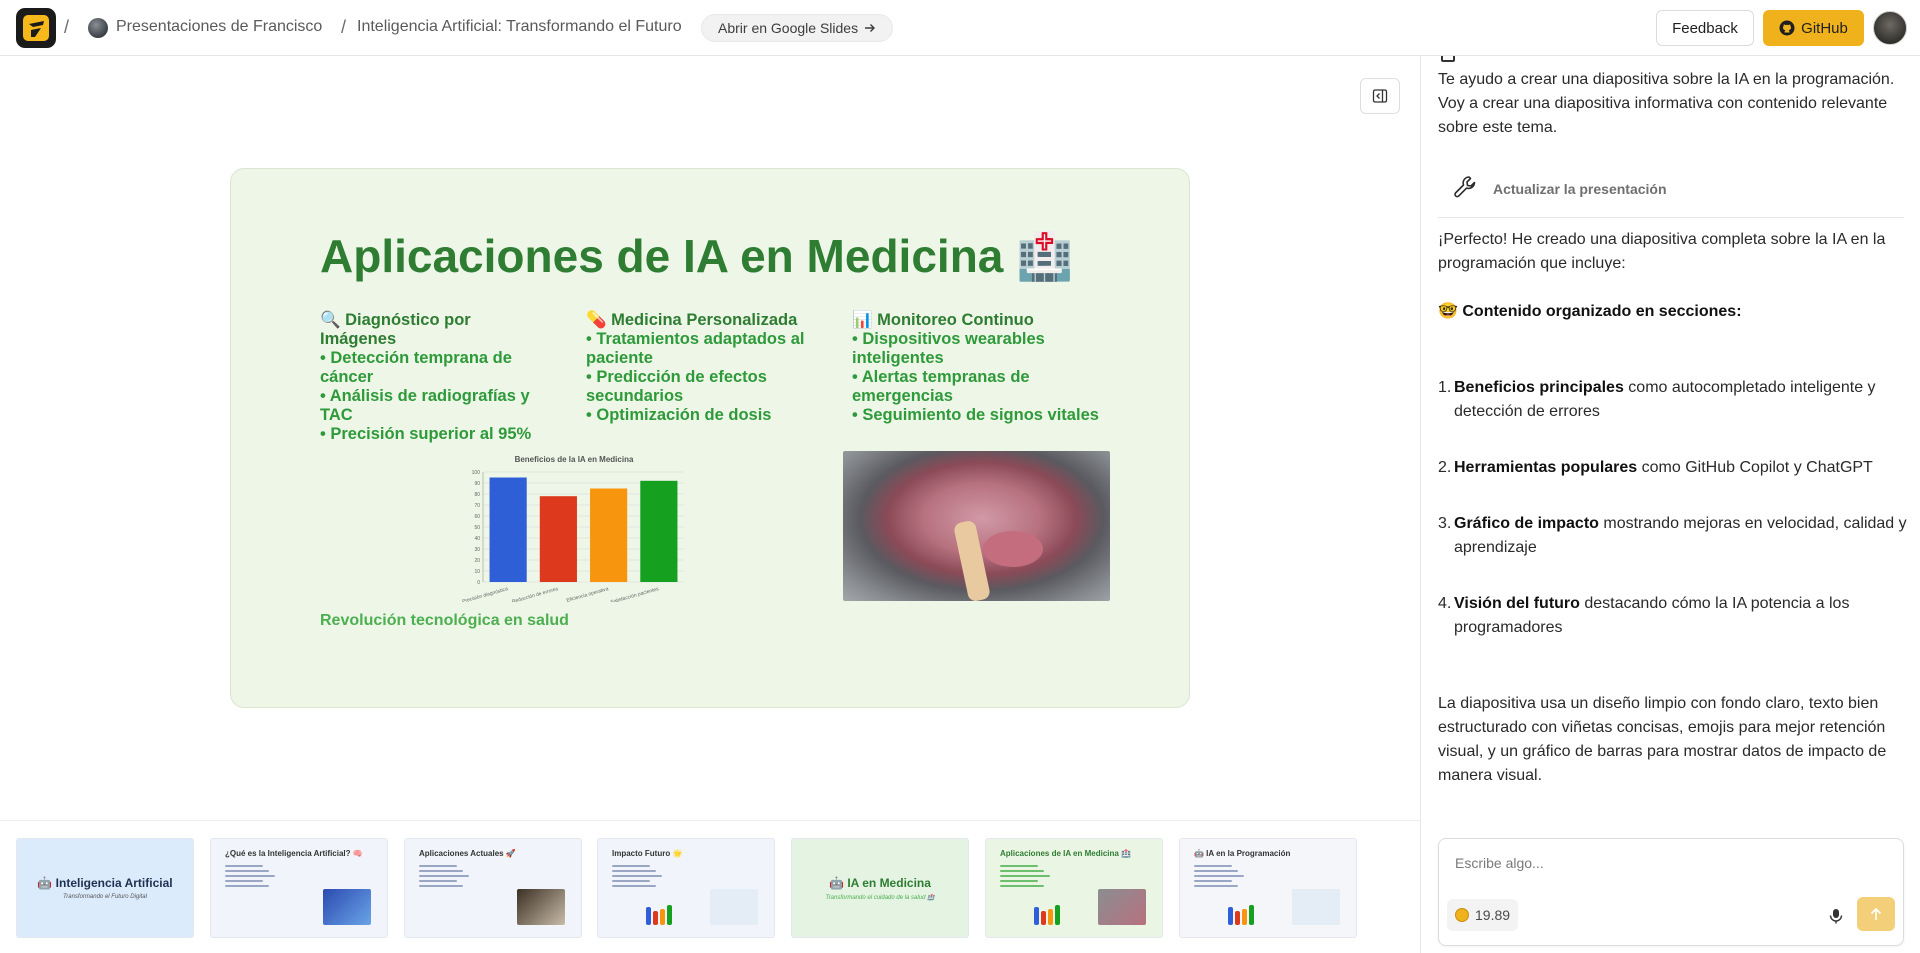 The width and height of the screenshot is (1920, 953). What do you see at coordinates (294, 853) in the screenshot?
I see `thumbnail-title: ¿Qué es la Inteligencia Artificial? 🧠` at bounding box center [294, 853].